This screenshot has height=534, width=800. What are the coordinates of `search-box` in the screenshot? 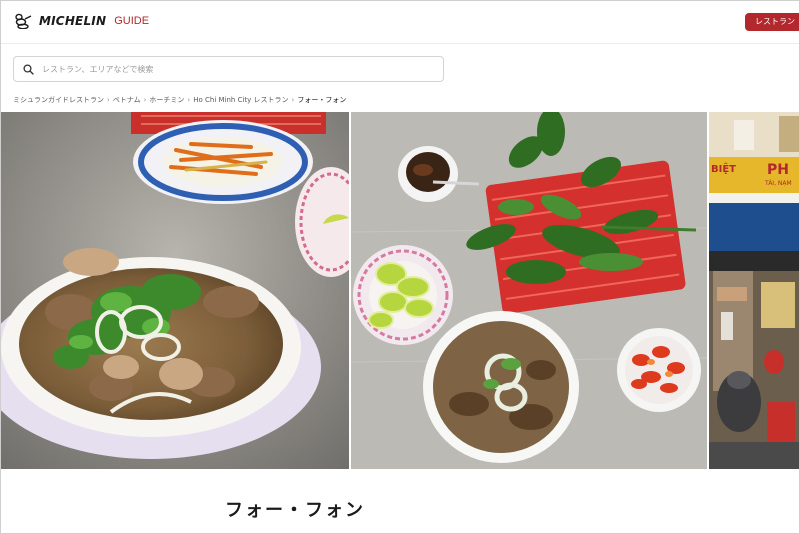 It's located at (228, 69).